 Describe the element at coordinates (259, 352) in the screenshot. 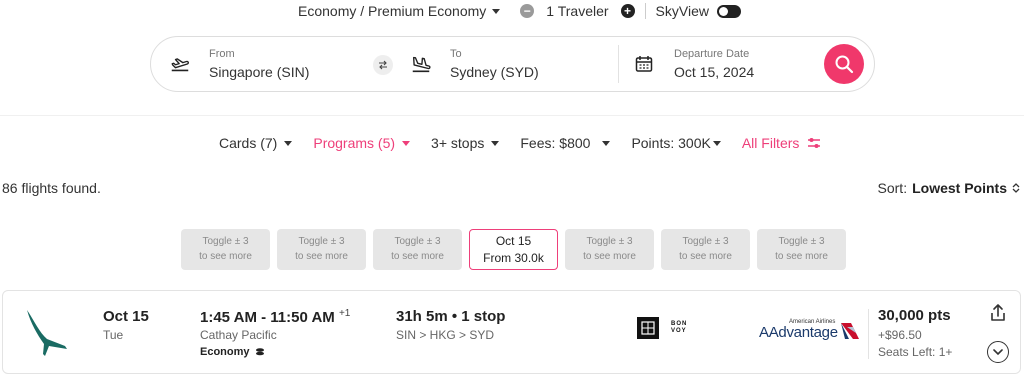

I see `seat-stack-icon` at that location.